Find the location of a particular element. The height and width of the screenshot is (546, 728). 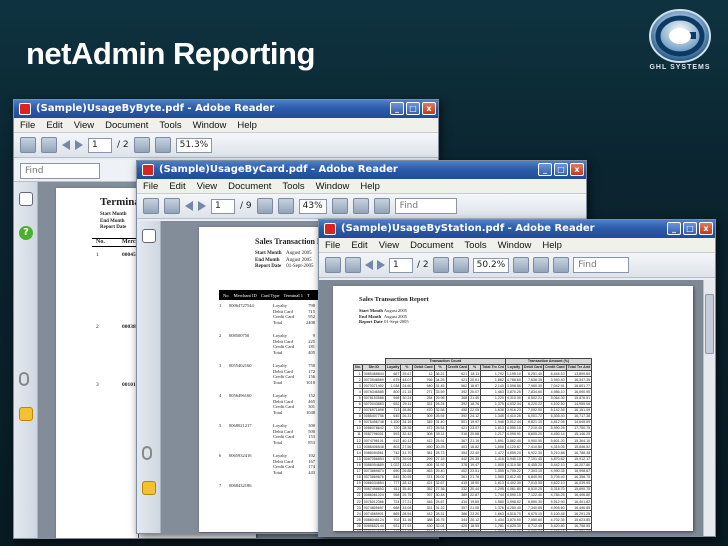

cell-merchant-id: 0065932416 is located at coordinates (240, 455).